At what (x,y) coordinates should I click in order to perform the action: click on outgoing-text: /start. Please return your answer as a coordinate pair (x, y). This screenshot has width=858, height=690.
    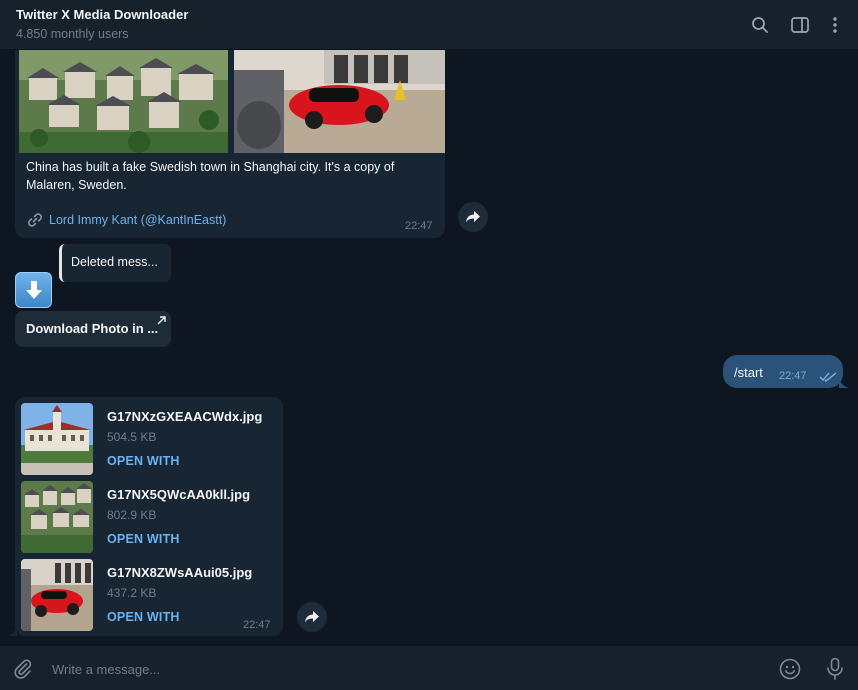
    Looking at the image, I should click on (748, 372).